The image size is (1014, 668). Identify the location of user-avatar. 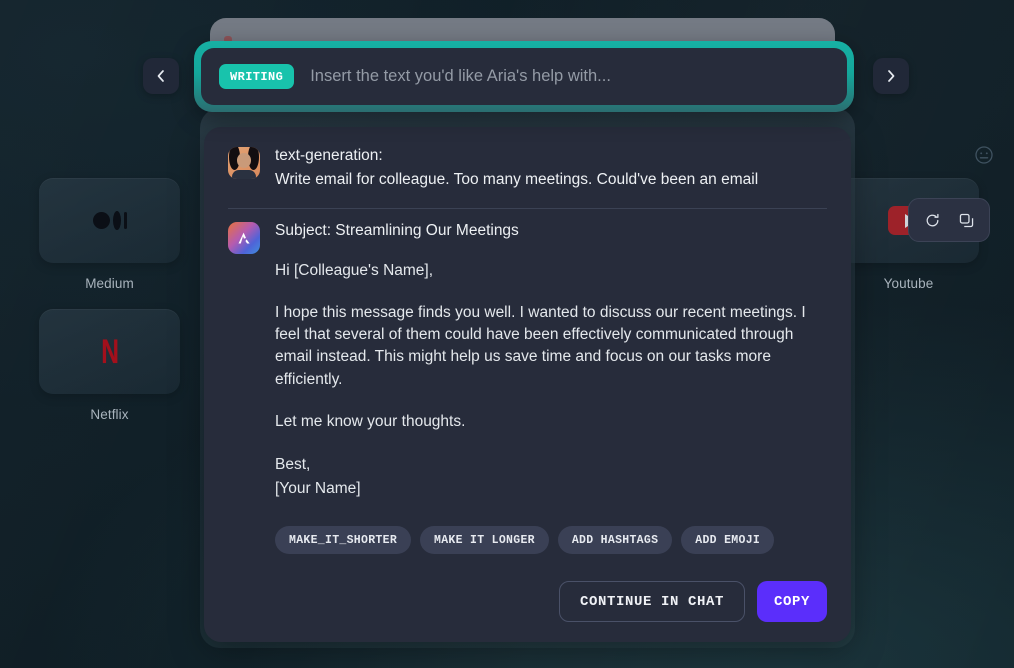
(244, 163).